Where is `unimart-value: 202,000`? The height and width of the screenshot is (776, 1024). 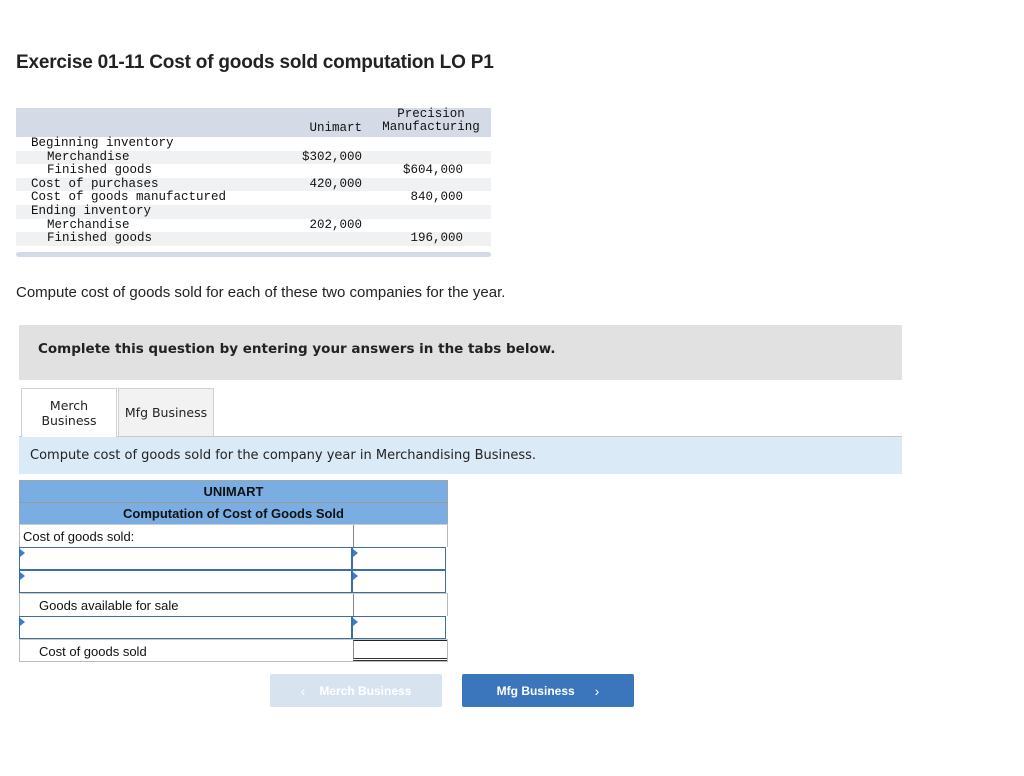
unimart-value: 202,000 is located at coordinates (335, 224).